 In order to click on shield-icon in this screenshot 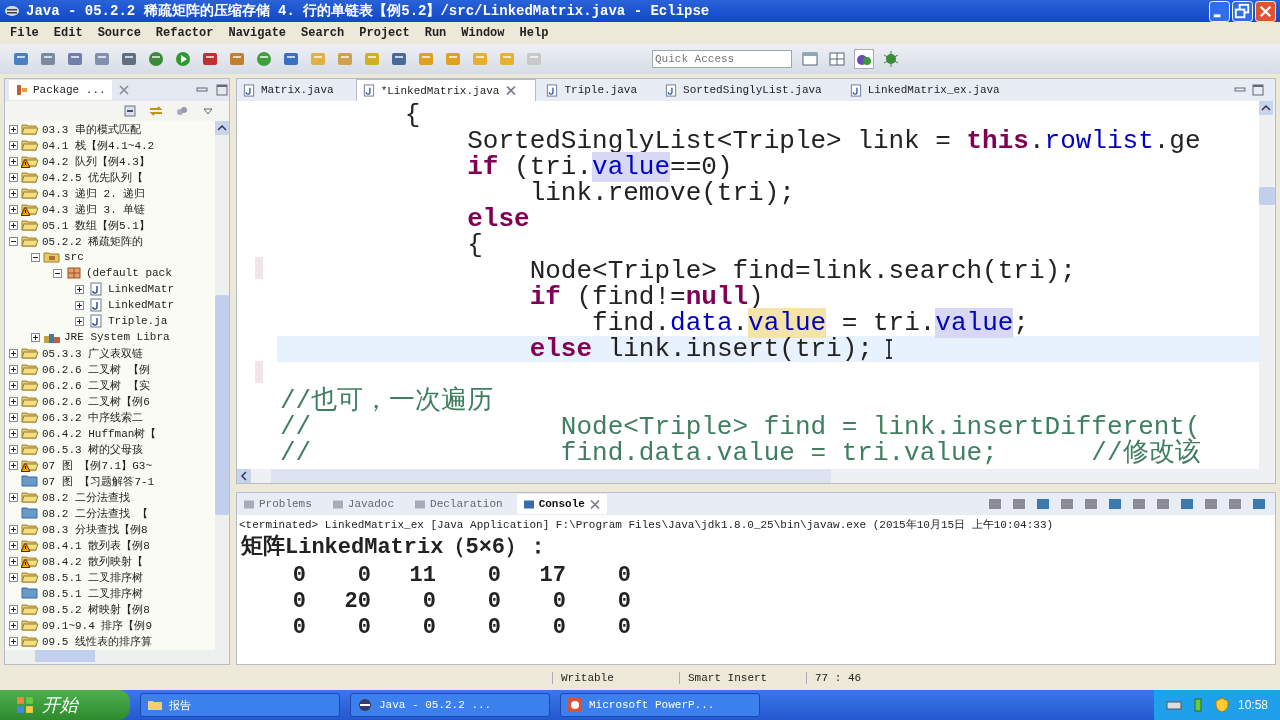, I will do `click(1221, 705)`.